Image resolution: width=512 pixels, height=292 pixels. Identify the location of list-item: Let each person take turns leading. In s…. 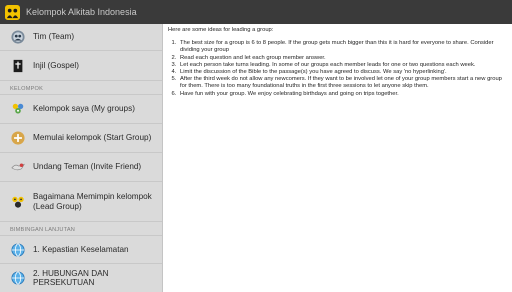
(343, 65).